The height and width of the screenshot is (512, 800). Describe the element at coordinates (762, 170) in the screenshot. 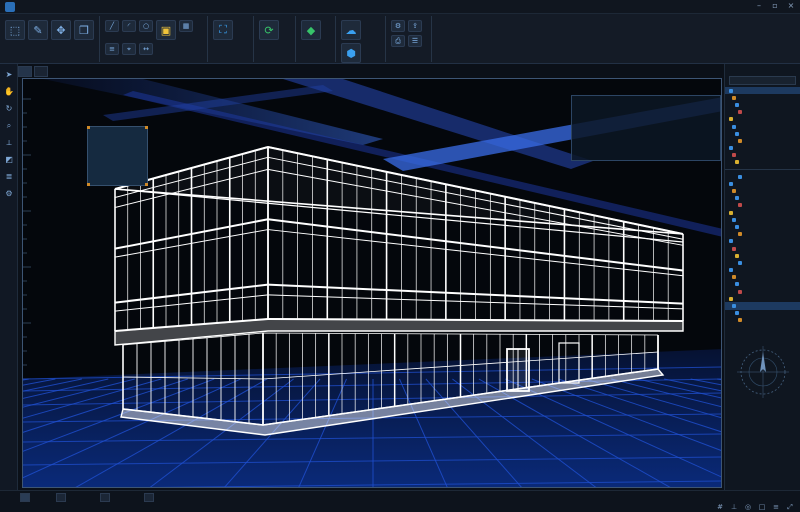

I see `panel-divider` at that location.